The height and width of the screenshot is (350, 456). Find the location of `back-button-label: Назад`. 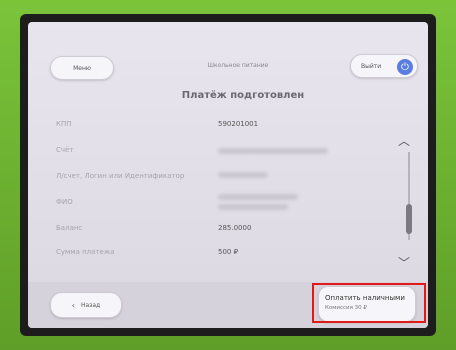

back-button-label: Назад is located at coordinates (90, 305).